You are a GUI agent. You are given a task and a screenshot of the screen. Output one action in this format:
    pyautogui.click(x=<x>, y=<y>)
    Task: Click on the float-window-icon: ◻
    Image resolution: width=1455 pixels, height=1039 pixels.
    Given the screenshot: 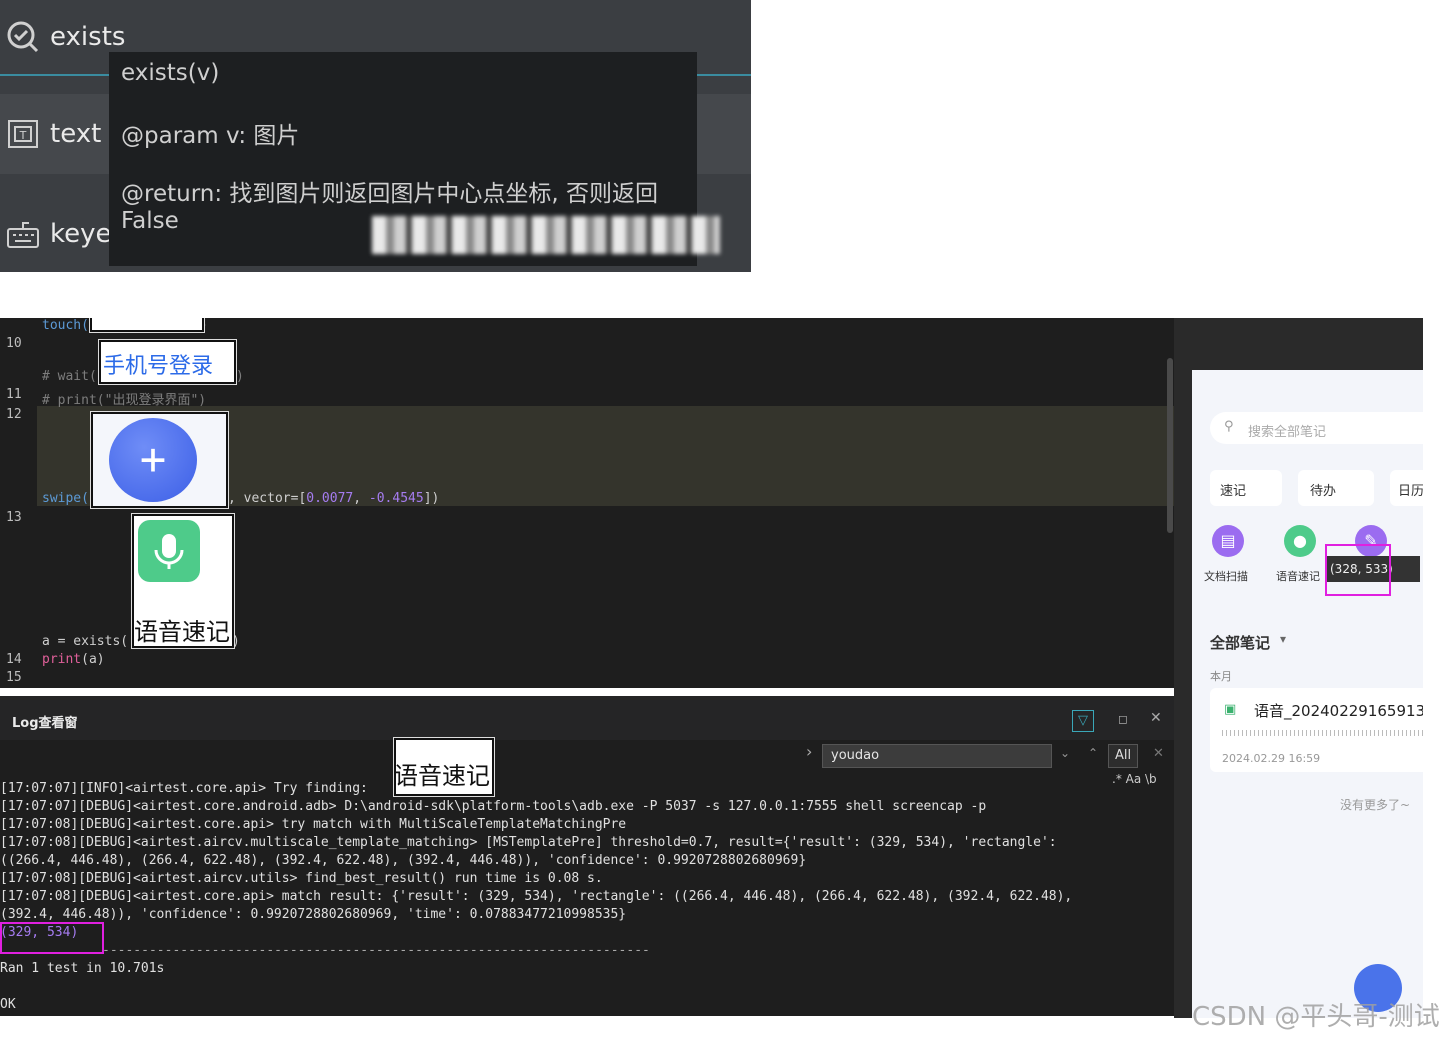 What is the action you would take?
    pyautogui.click(x=1123, y=719)
    